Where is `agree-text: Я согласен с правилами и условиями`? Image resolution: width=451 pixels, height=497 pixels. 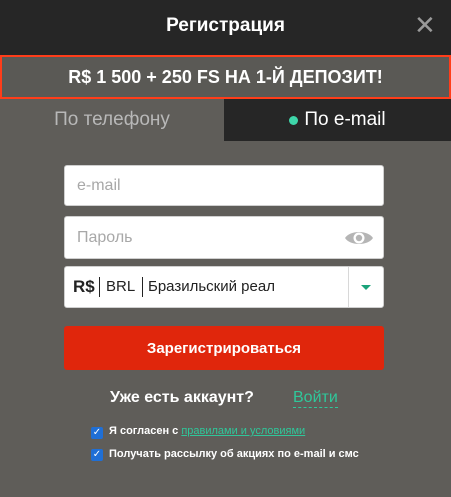
agree-text: Я согласен с правилами и условиями is located at coordinates (207, 431).